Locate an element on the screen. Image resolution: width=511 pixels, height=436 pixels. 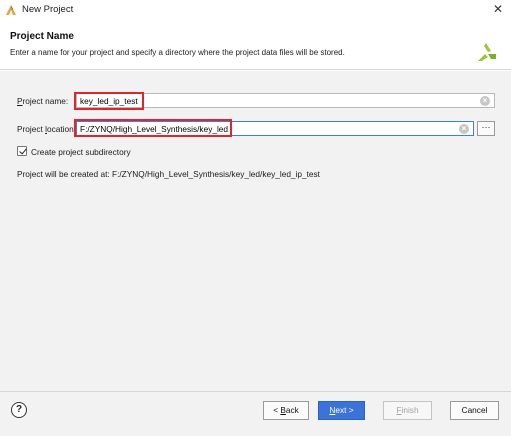
close-icon: ✕ is located at coordinates (498, 9).